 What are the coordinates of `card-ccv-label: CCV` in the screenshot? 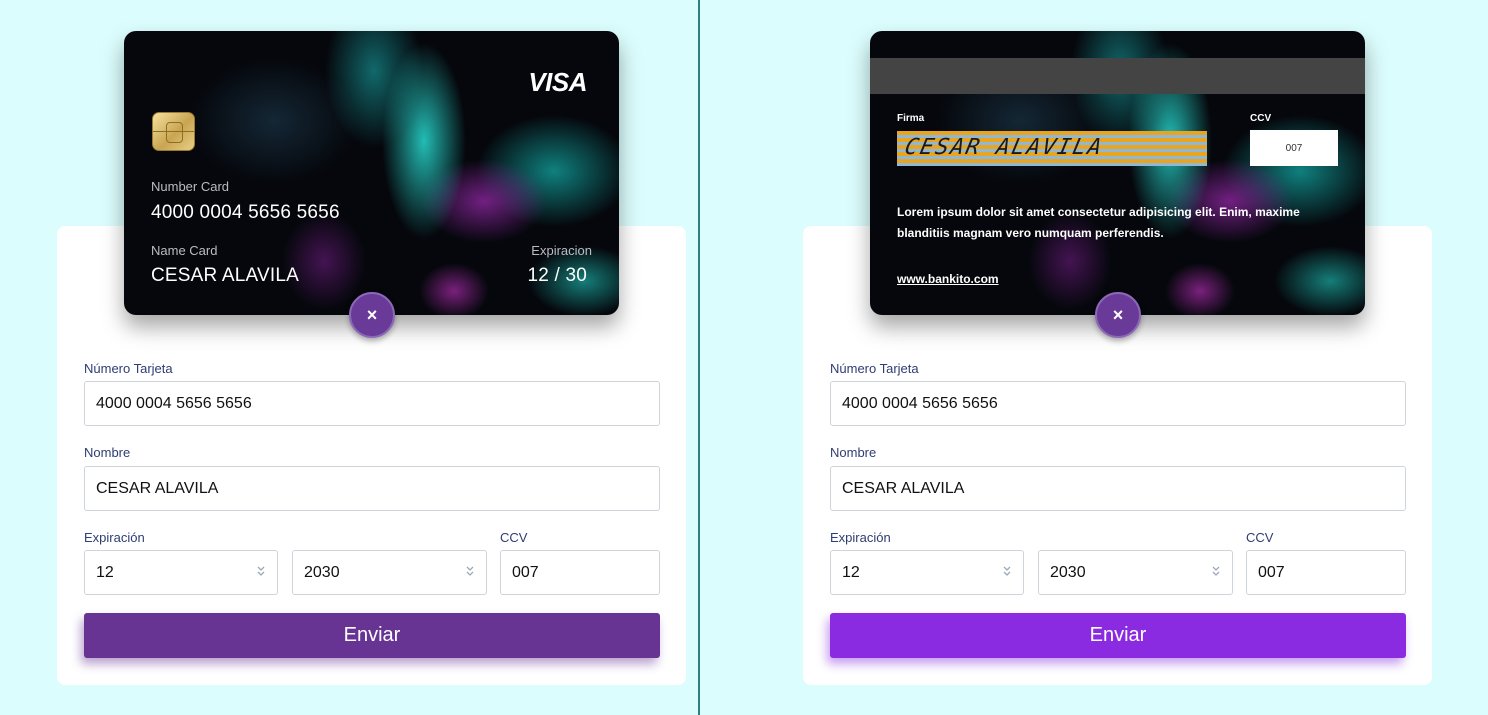 It's located at (1261, 118).